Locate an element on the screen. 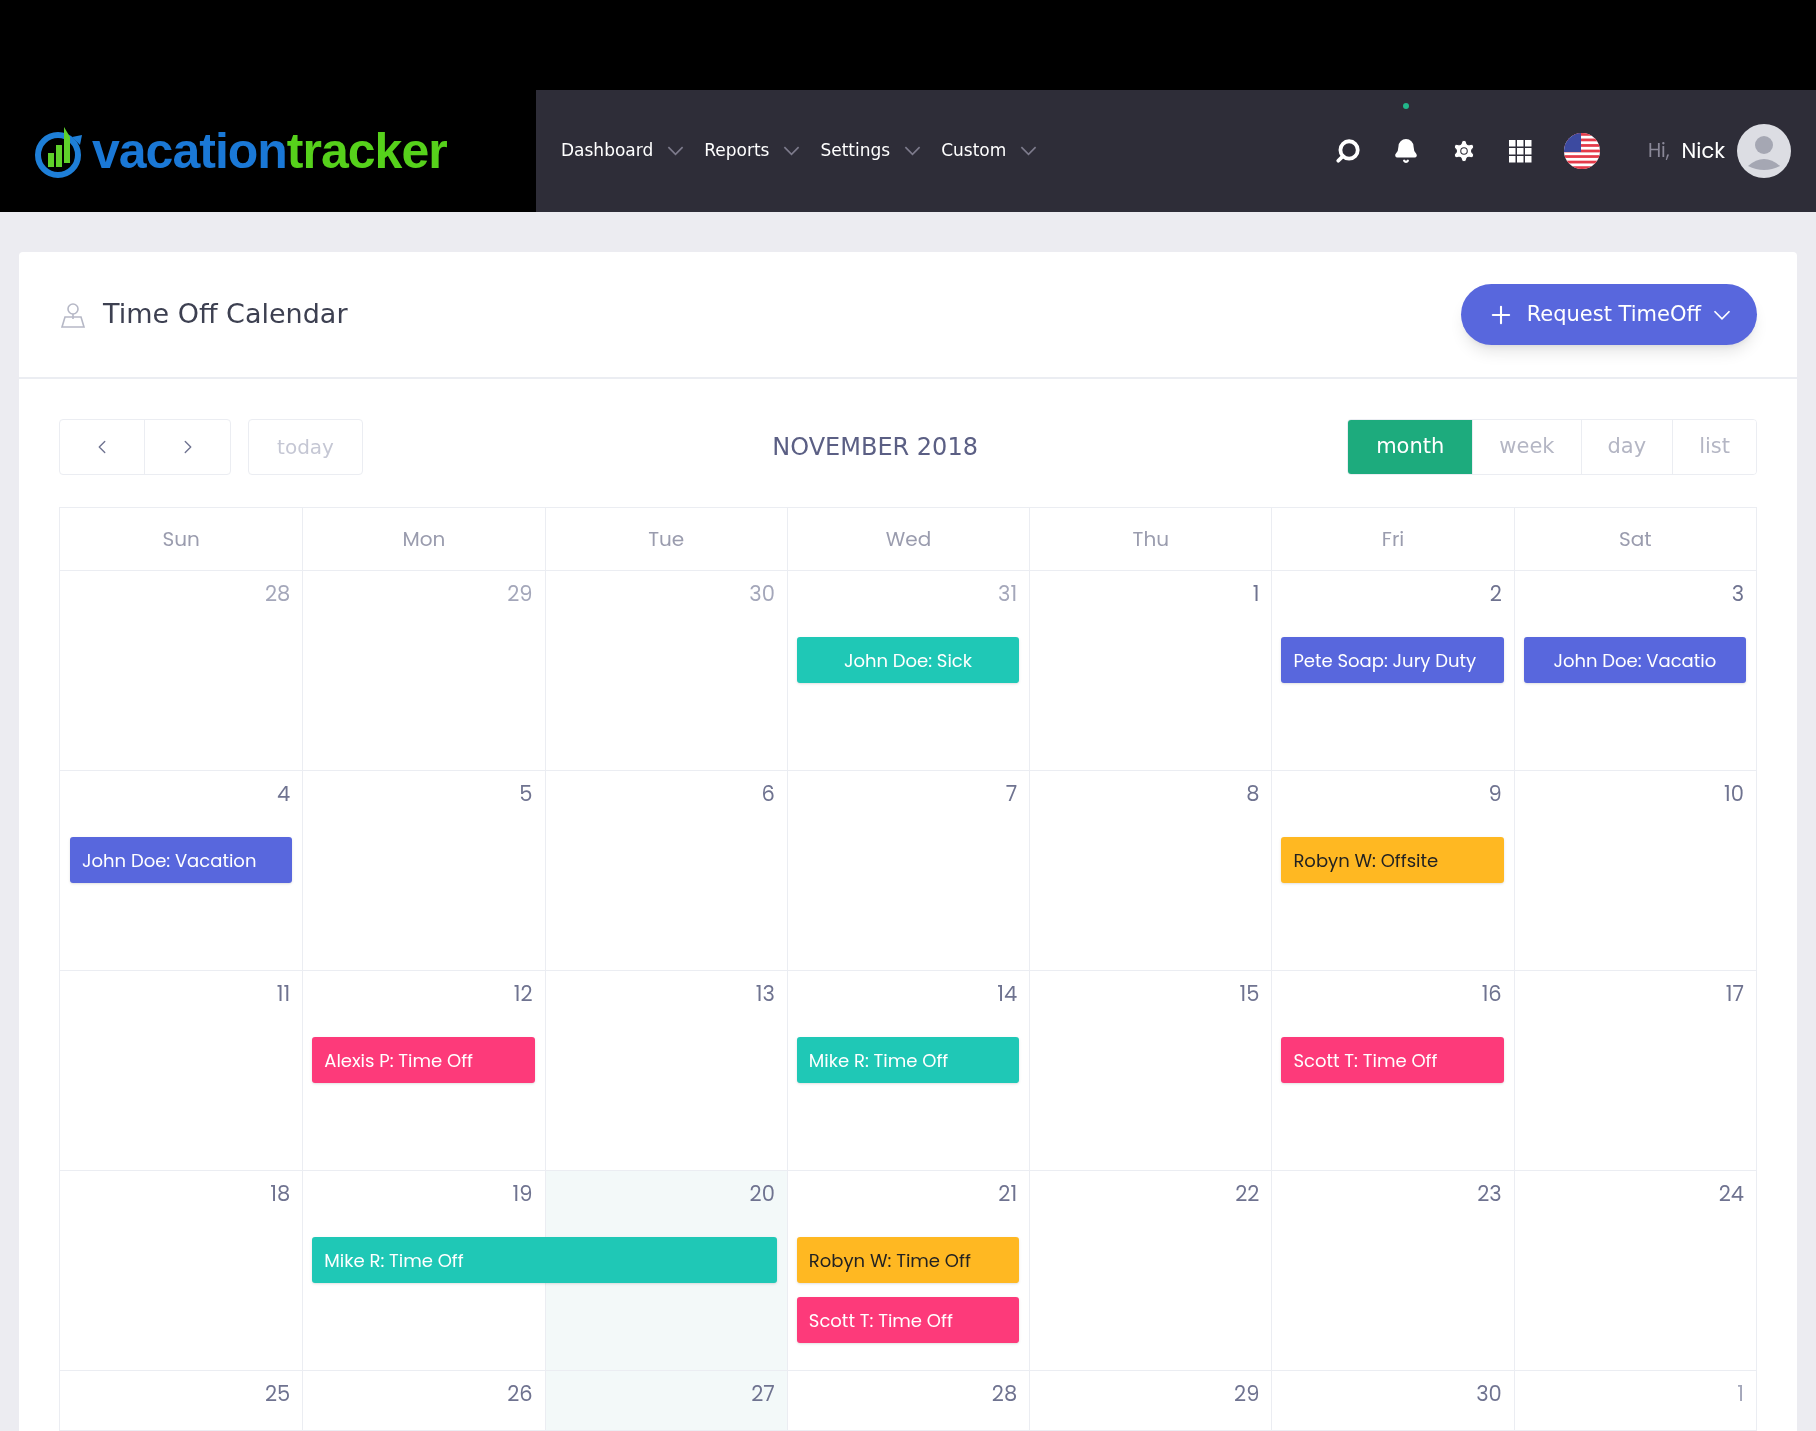 The width and height of the screenshot is (1816, 1431). event-title: John Doe: Vacatio is located at coordinates (1635, 660).